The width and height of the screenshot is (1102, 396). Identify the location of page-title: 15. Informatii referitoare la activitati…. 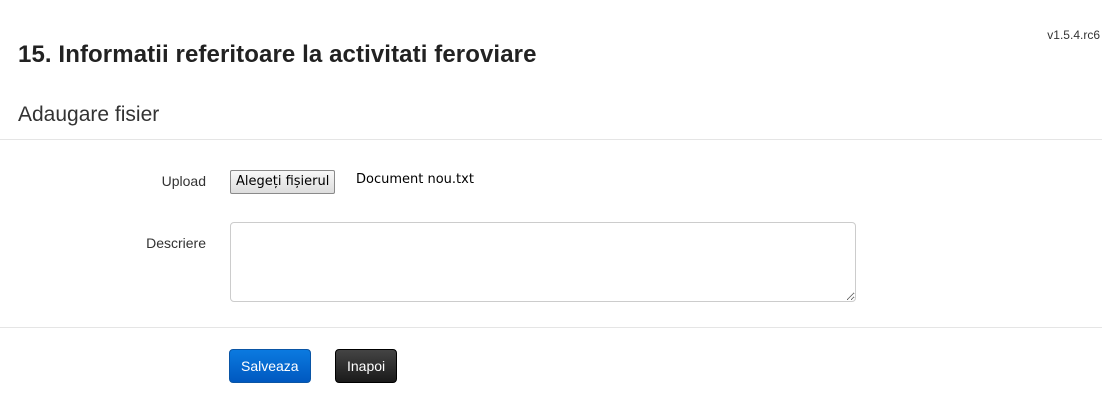
(277, 54).